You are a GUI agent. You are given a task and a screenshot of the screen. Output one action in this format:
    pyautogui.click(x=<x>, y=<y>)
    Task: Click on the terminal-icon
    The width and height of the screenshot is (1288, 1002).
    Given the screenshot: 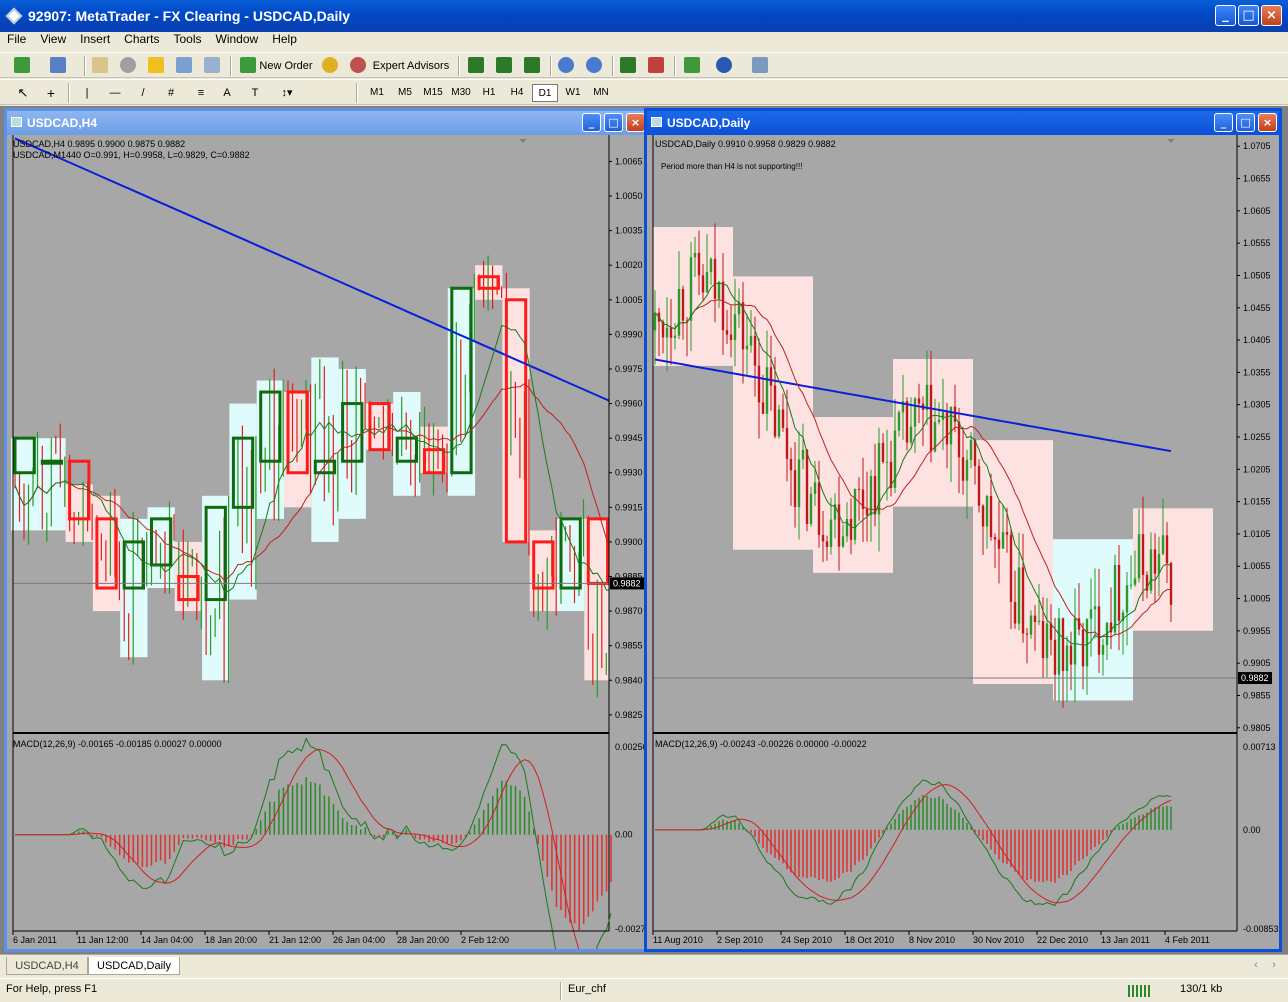 What is the action you would take?
    pyautogui.click(x=184, y=65)
    